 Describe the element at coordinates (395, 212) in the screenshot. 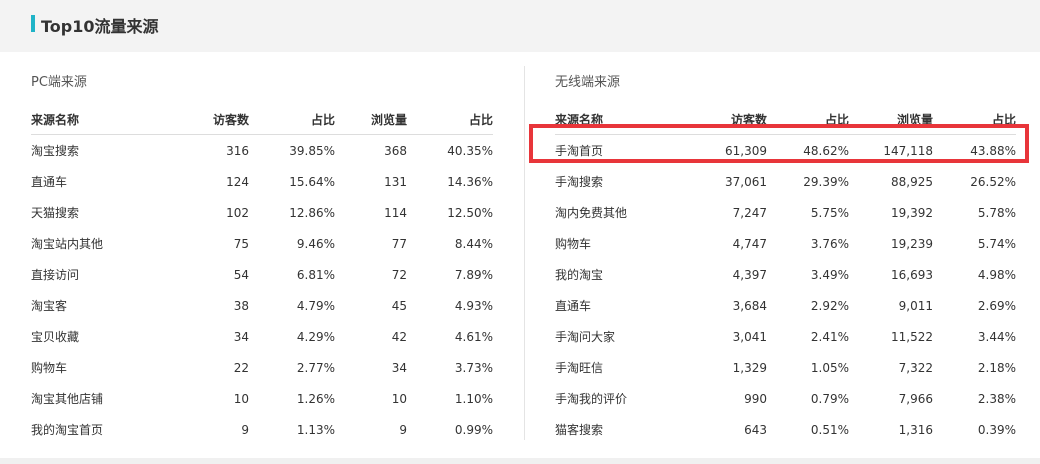

I see `table-cell: 114` at that location.